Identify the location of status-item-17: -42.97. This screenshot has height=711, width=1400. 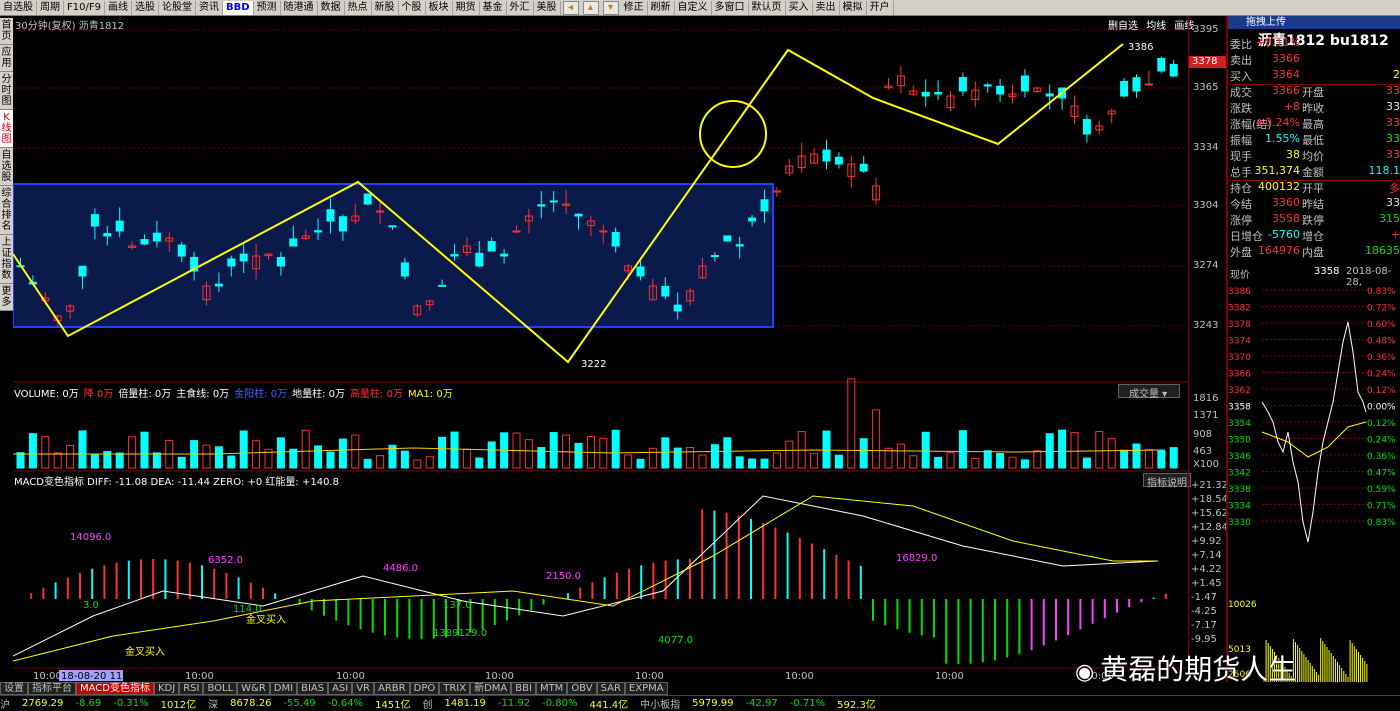
(762, 703).